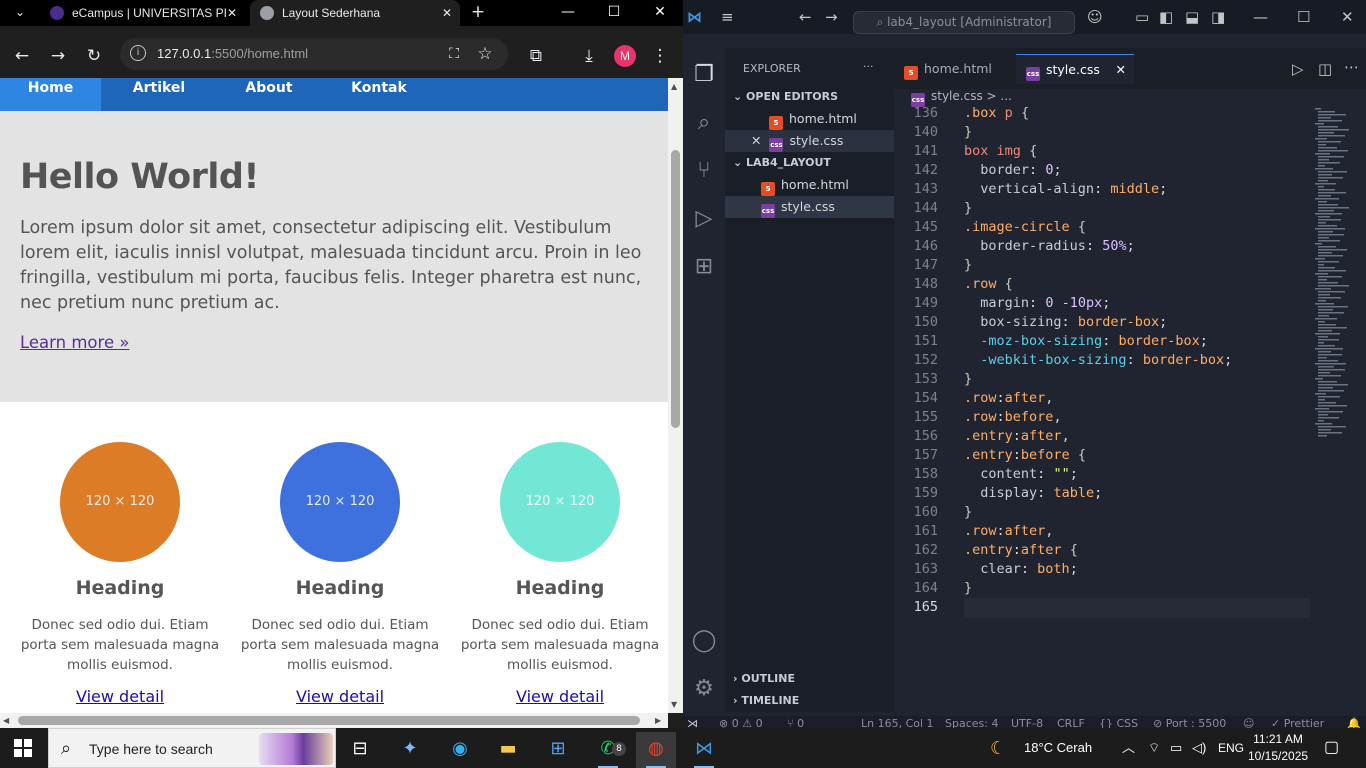  I want to click on nav-home: Home, so click(50, 94).